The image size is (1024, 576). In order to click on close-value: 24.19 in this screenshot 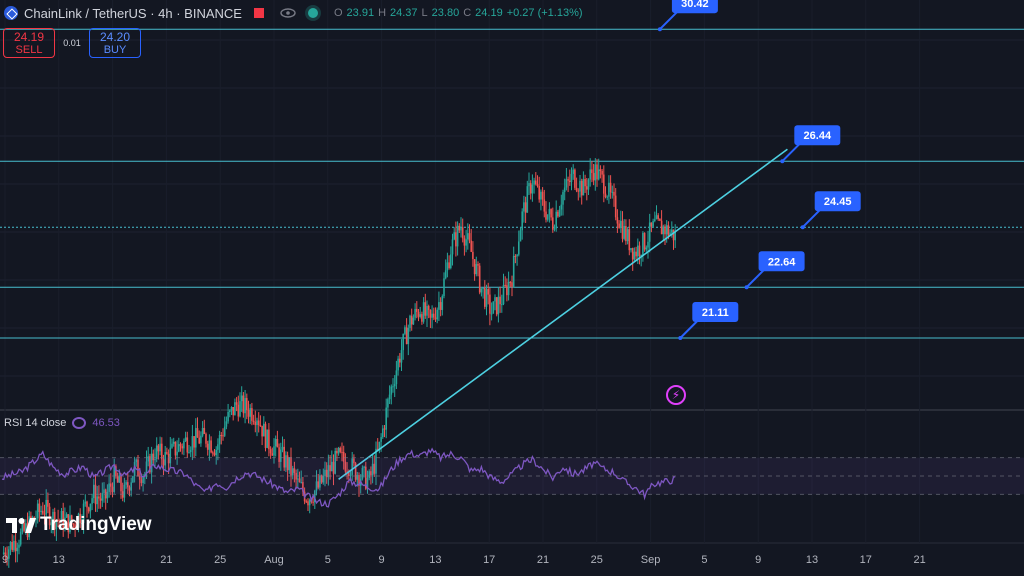, I will do `click(489, 13)`.